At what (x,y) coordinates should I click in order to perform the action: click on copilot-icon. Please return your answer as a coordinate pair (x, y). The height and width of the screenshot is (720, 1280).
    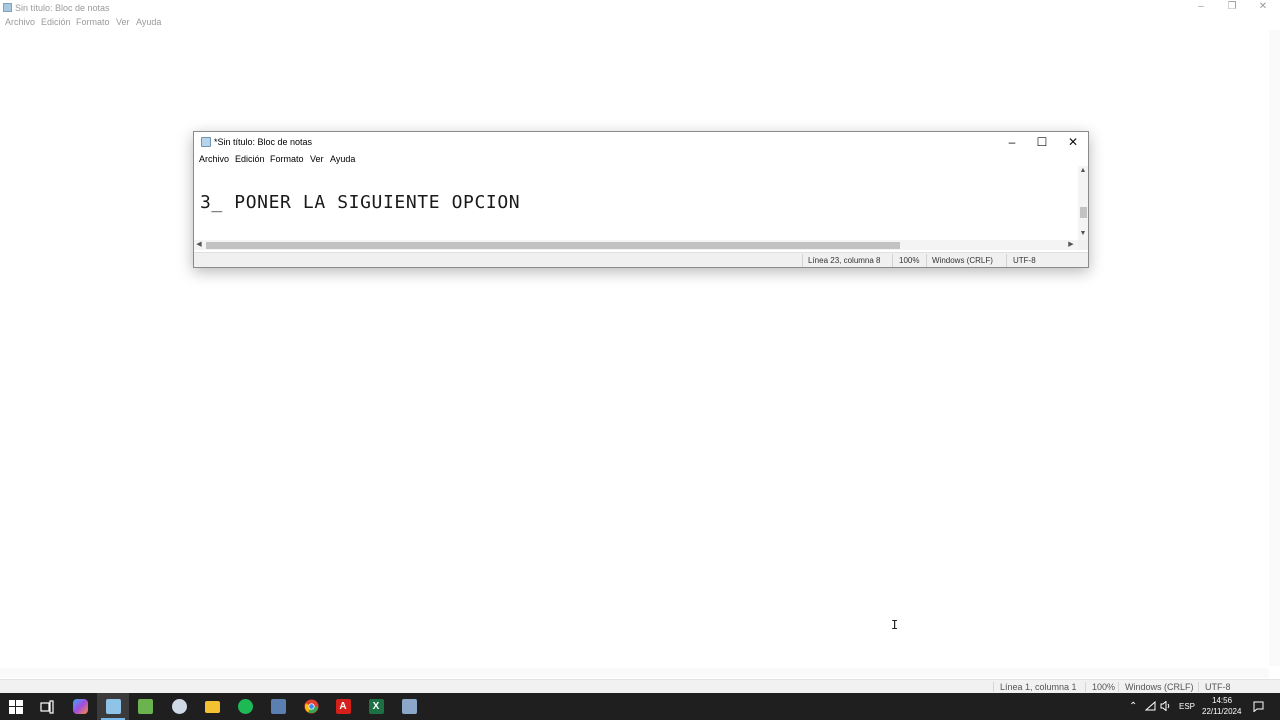
    Looking at the image, I should click on (80, 706).